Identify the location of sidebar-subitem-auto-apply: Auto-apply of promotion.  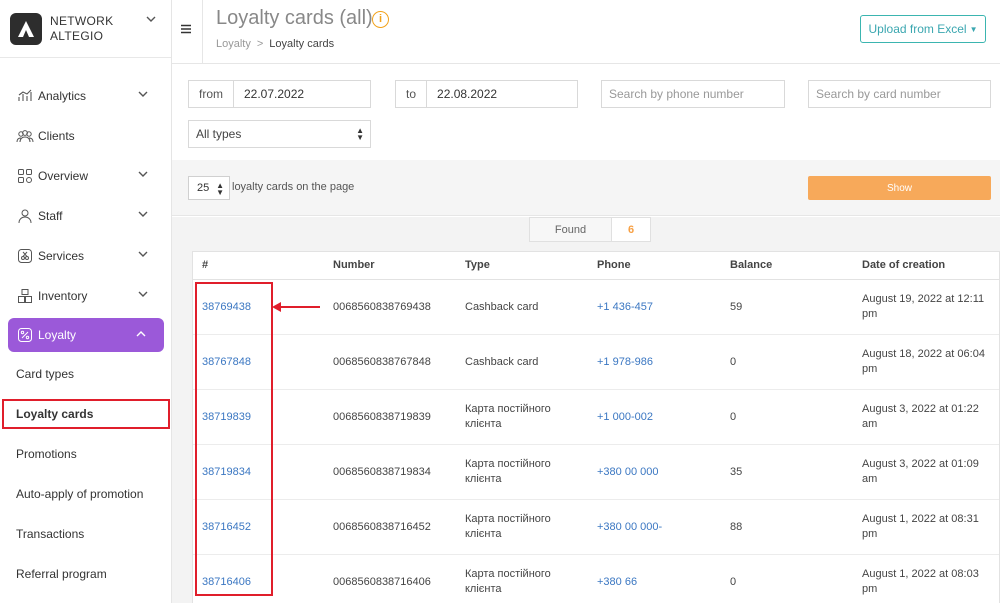
(86, 494).